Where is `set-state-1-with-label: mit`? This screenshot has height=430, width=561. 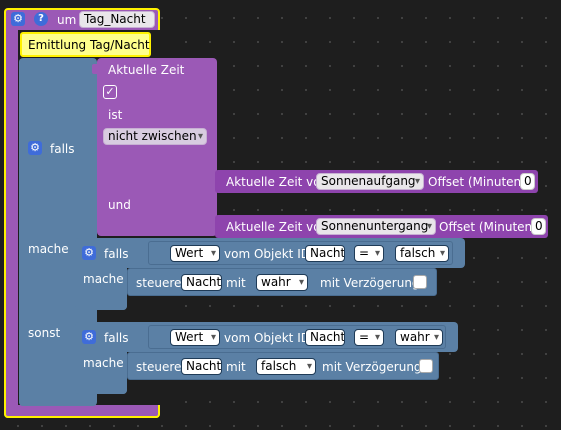
set-state-1-with-label: mit is located at coordinates (236, 283).